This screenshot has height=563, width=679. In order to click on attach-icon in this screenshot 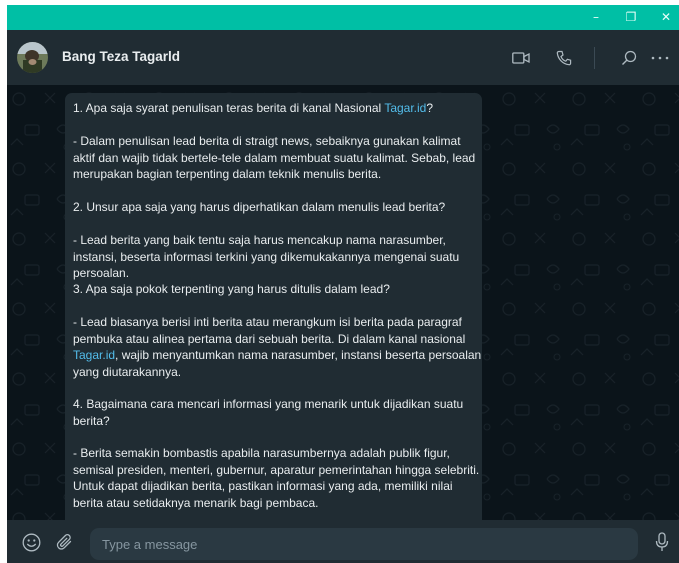, I will do `click(65, 542)`.